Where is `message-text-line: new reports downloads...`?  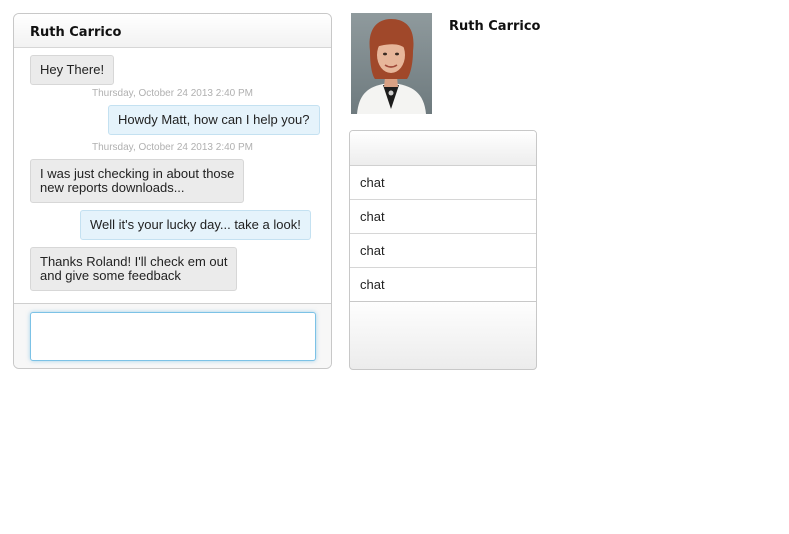
message-text-line: new reports downloads... is located at coordinates (112, 187).